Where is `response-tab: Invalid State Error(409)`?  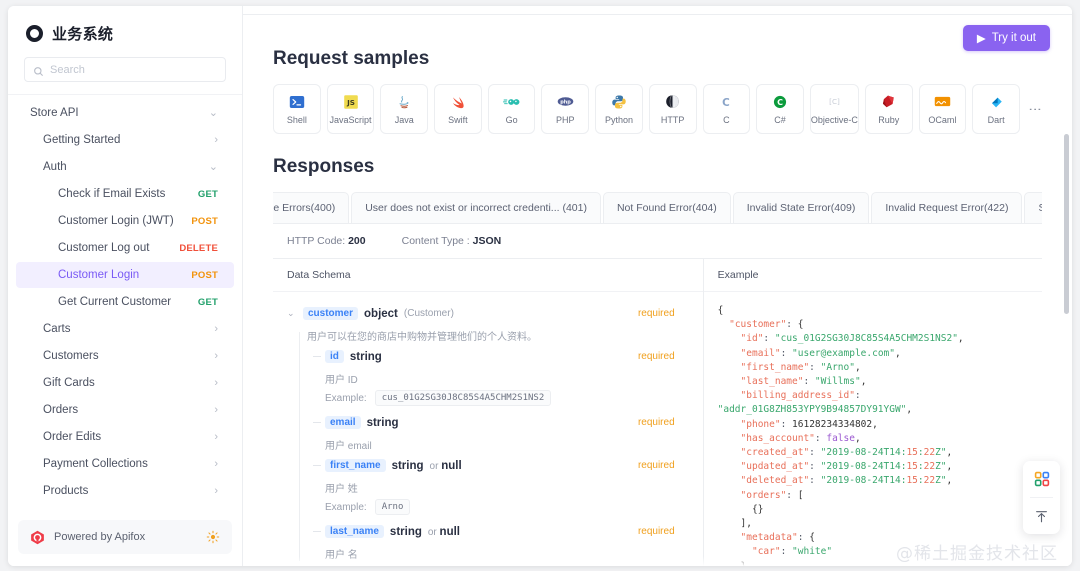 response-tab: Invalid State Error(409) is located at coordinates (801, 207).